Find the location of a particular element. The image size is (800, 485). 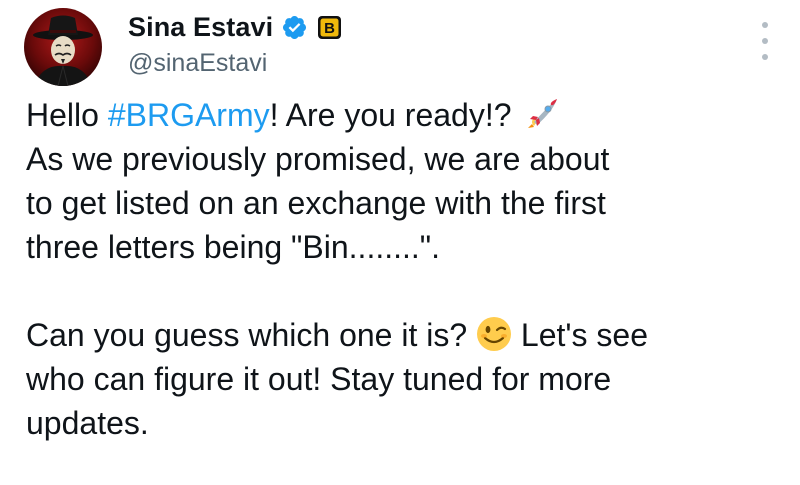

svg-text: B is located at coordinates (329, 28).